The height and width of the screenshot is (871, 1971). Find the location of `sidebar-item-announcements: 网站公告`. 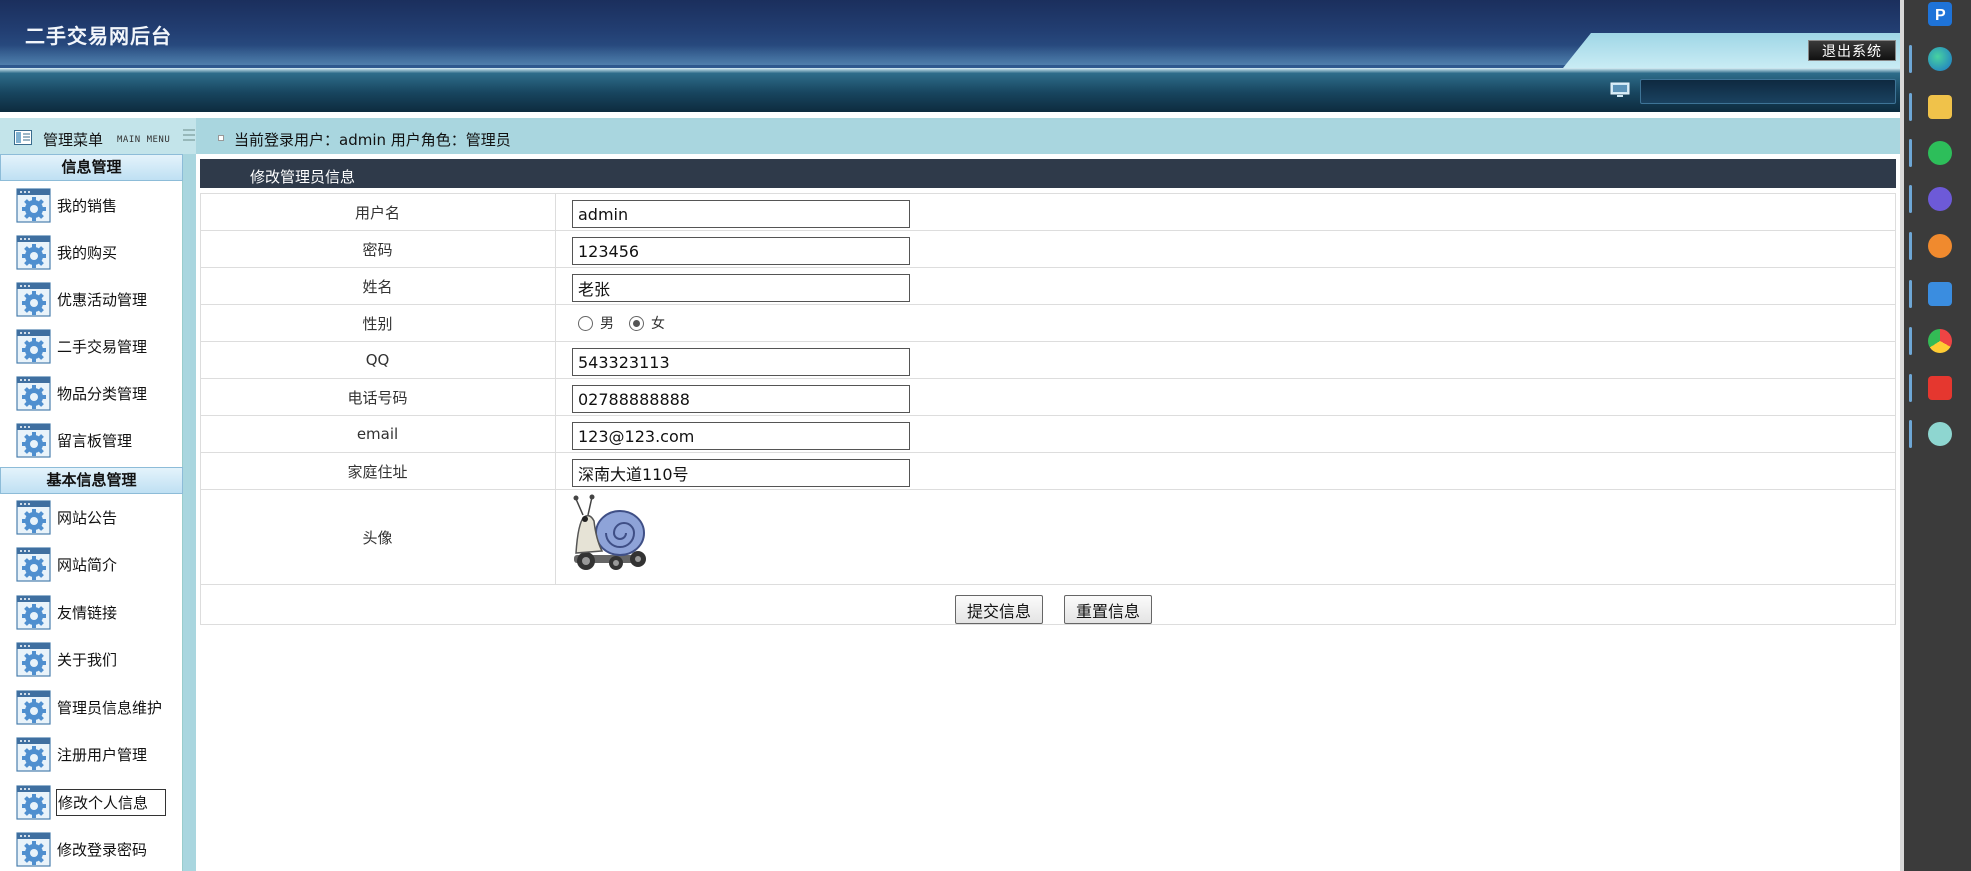

sidebar-item-announcements: 网站公告 is located at coordinates (96, 517).